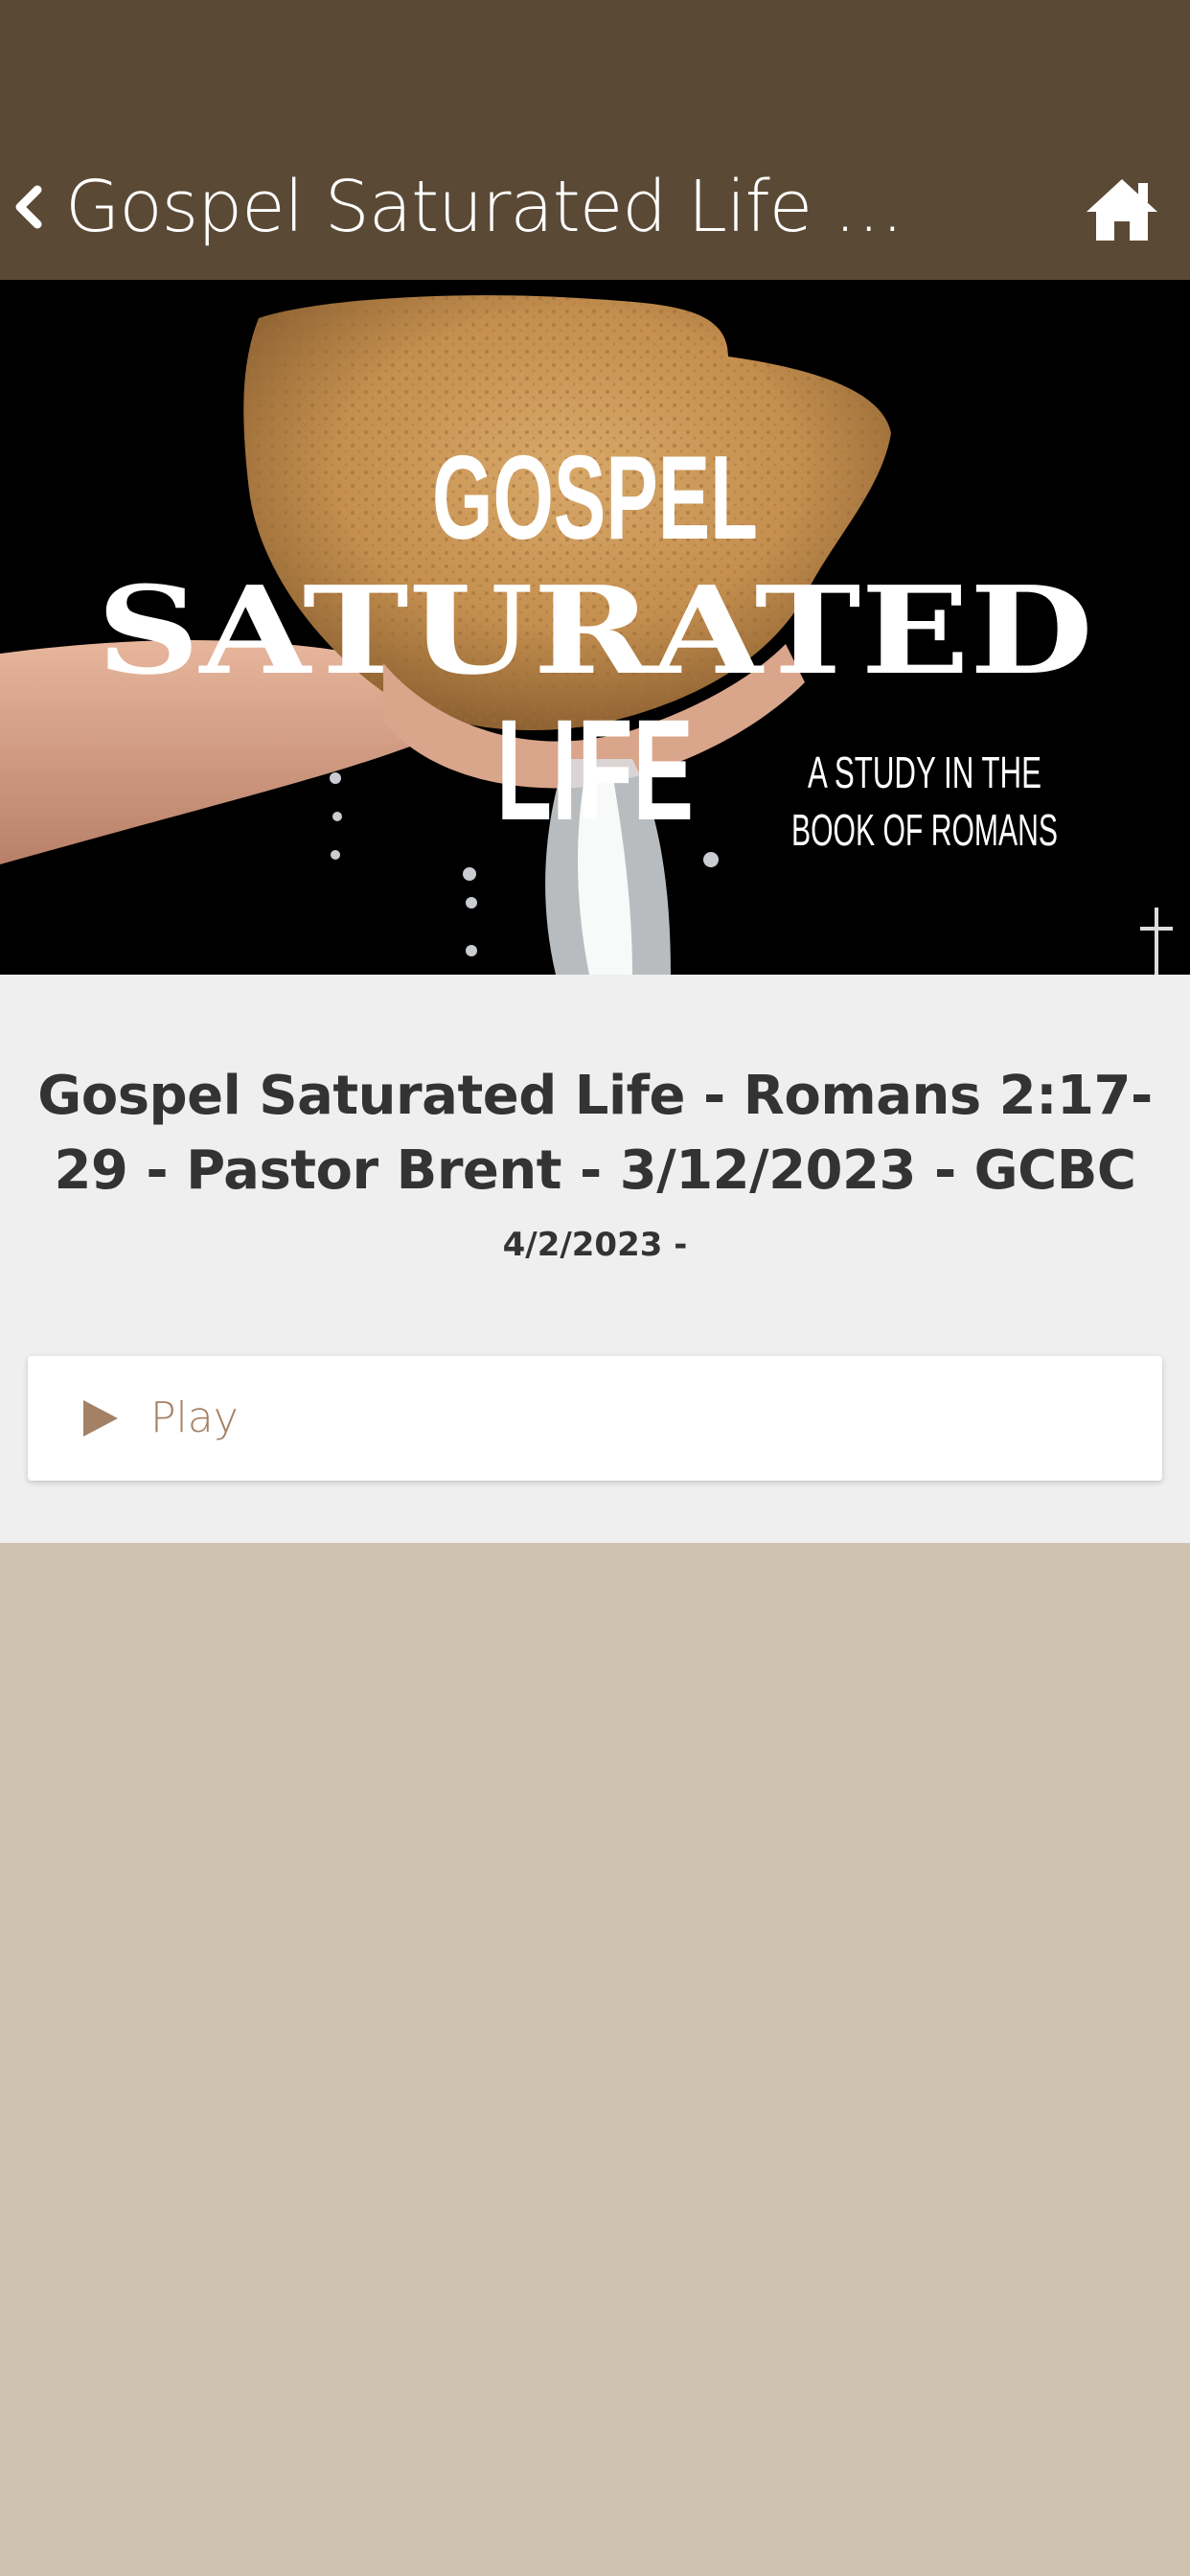 This screenshot has width=1190, height=2576. I want to click on artwork-line-gospel: GOSPEL, so click(595, 498).